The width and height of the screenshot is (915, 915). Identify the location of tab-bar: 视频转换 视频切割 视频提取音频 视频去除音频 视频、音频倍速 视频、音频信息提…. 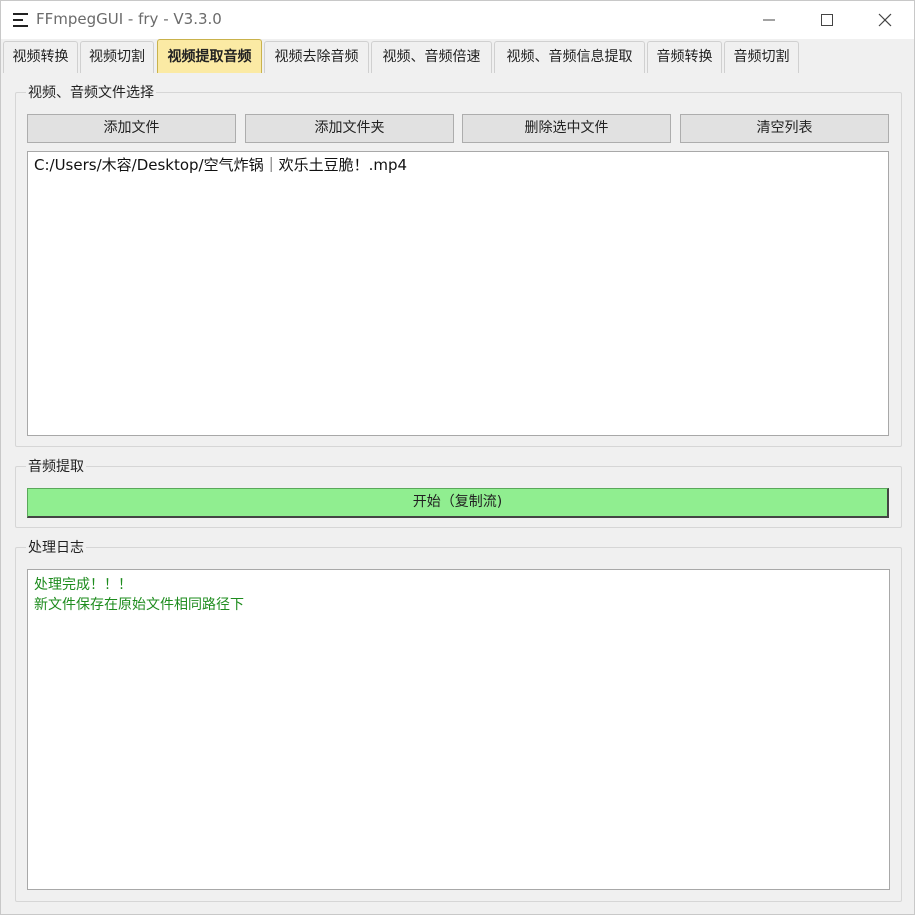
(457, 56).